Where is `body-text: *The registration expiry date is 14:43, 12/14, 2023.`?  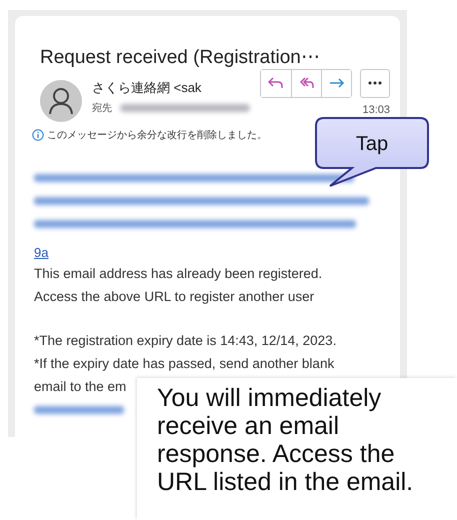 body-text: *The registration expiry date is 14:43, 12/14, 2023. is located at coordinates (185, 341).